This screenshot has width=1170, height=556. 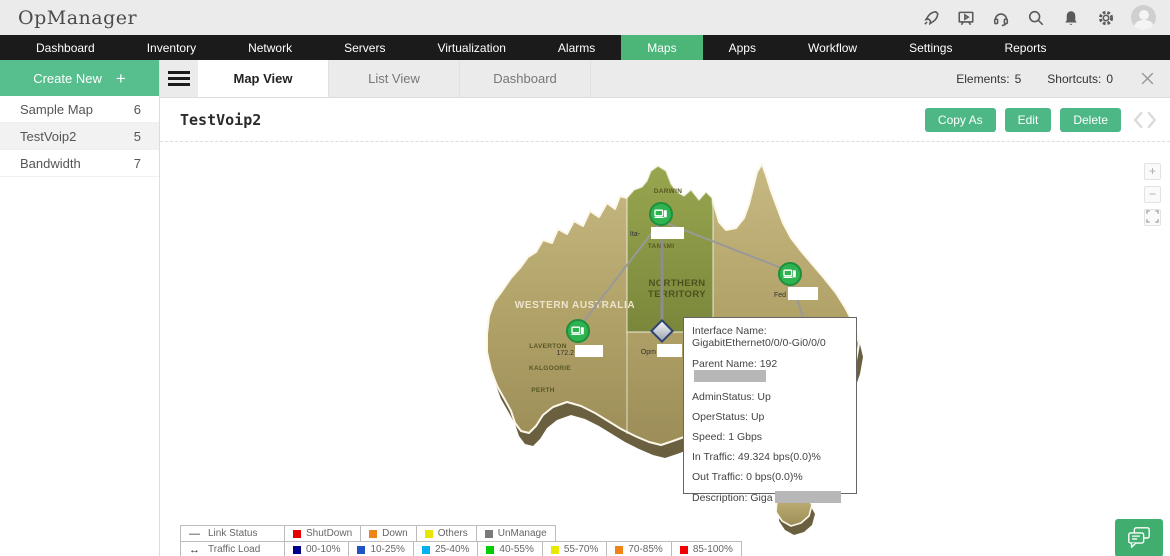 I want to click on unmanage-swatch, so click(x=488, y=533).